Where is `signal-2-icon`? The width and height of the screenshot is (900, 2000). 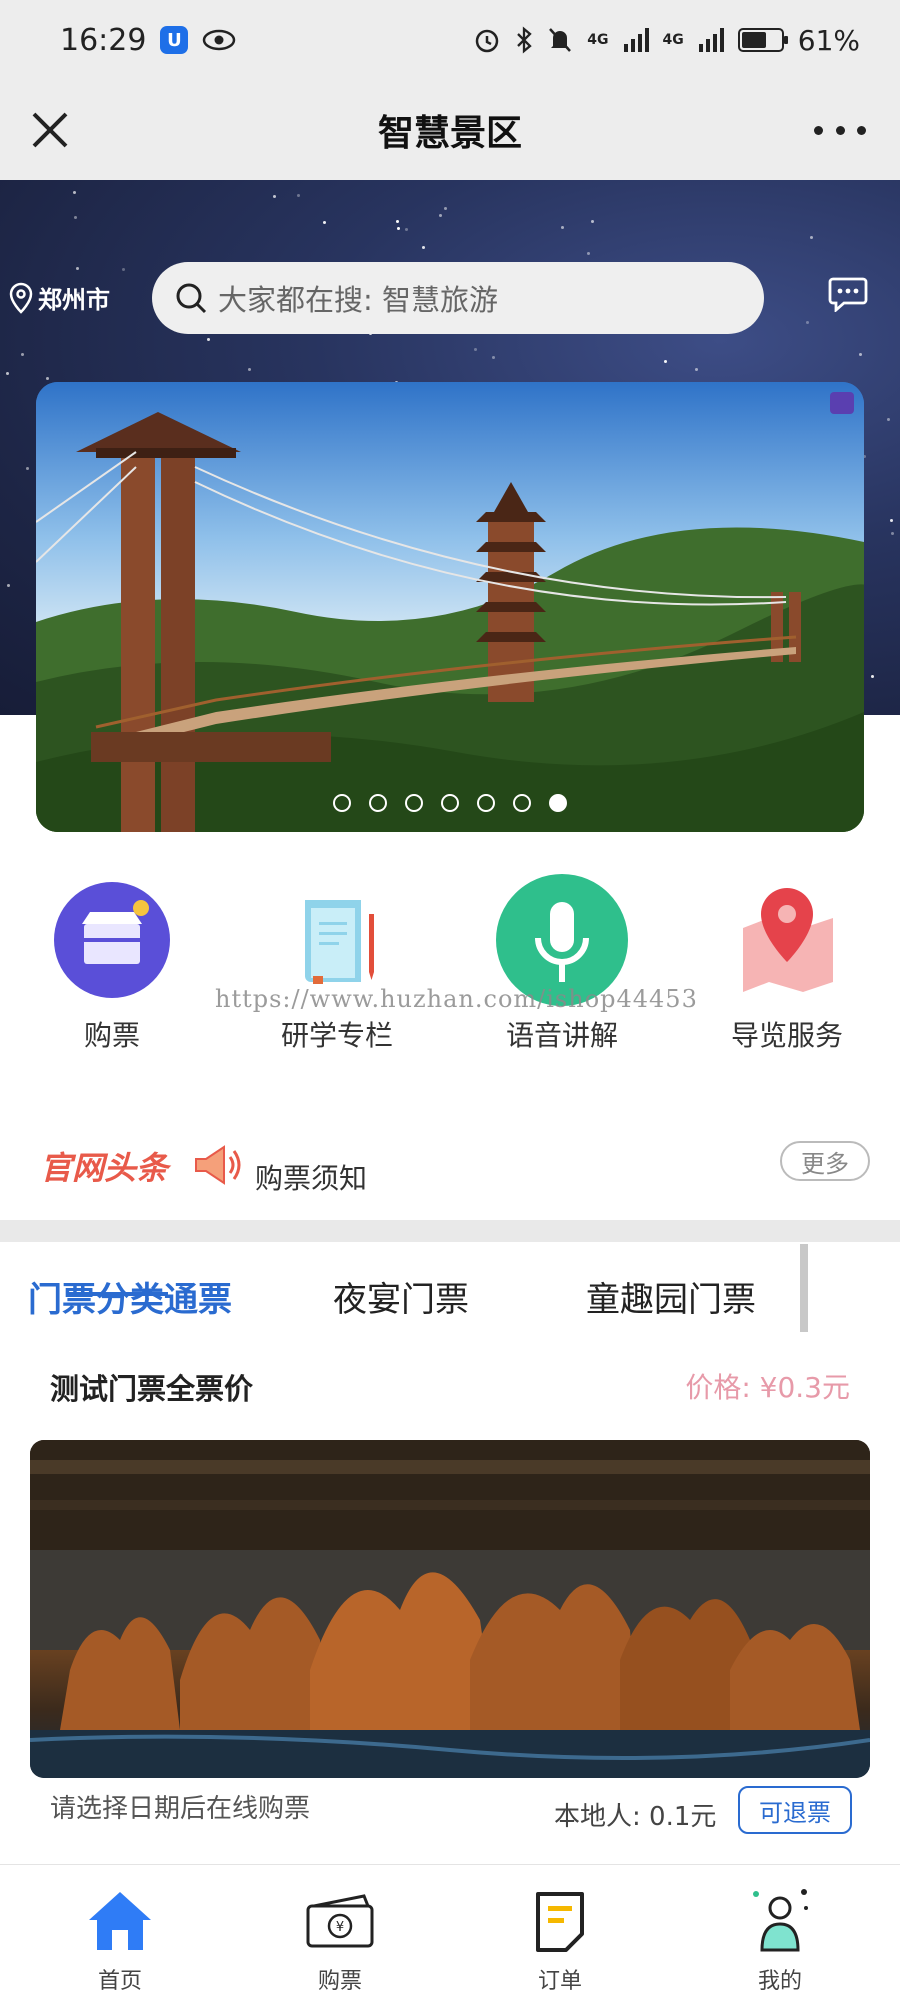
signal-2-icon is located at coordinates (711, 40).